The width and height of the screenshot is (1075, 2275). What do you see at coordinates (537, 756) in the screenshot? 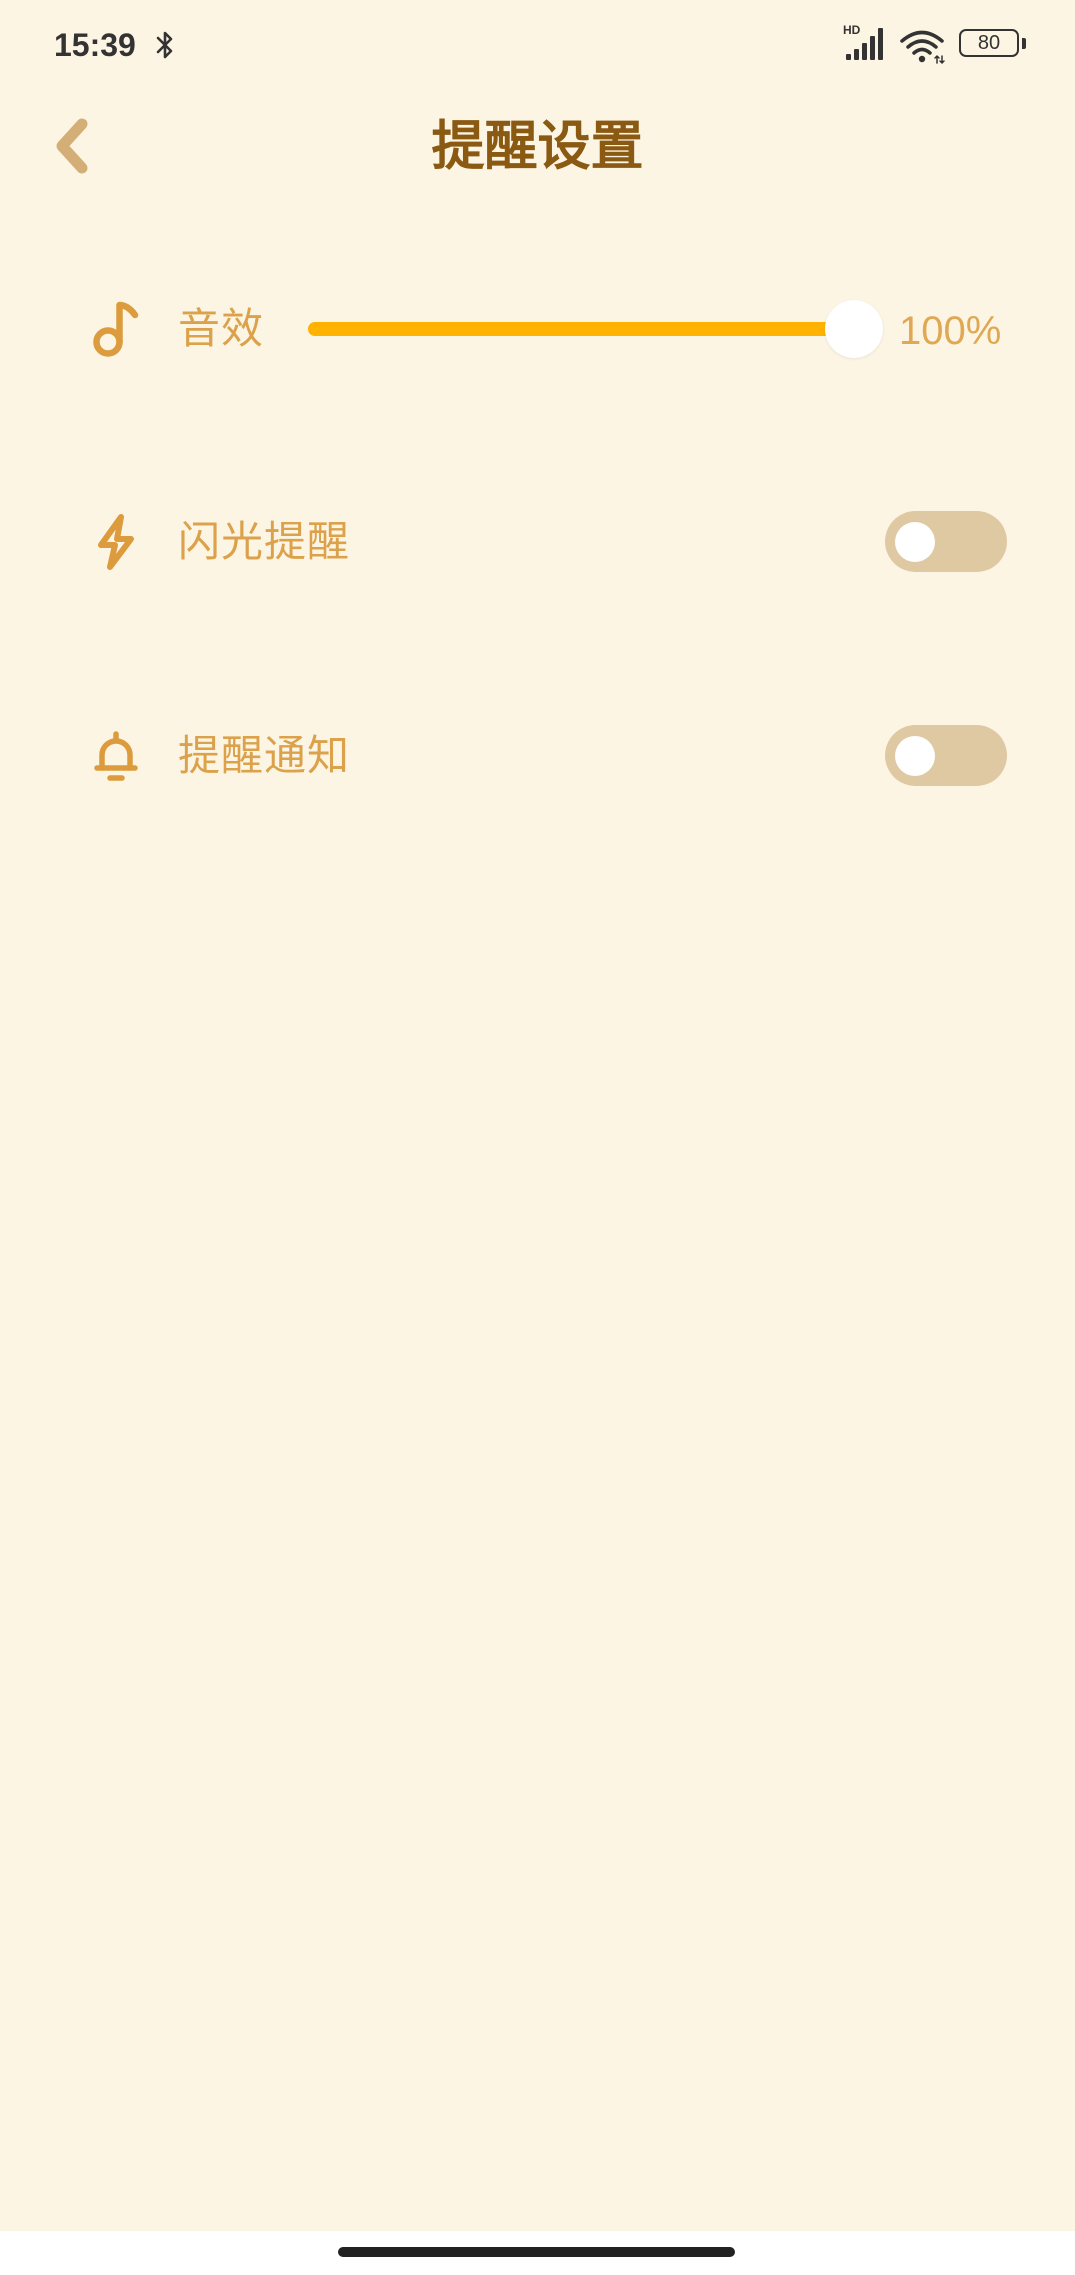
I see `setting-row-notification-reminder: 提醒通知` at bounding box center [537, 756].